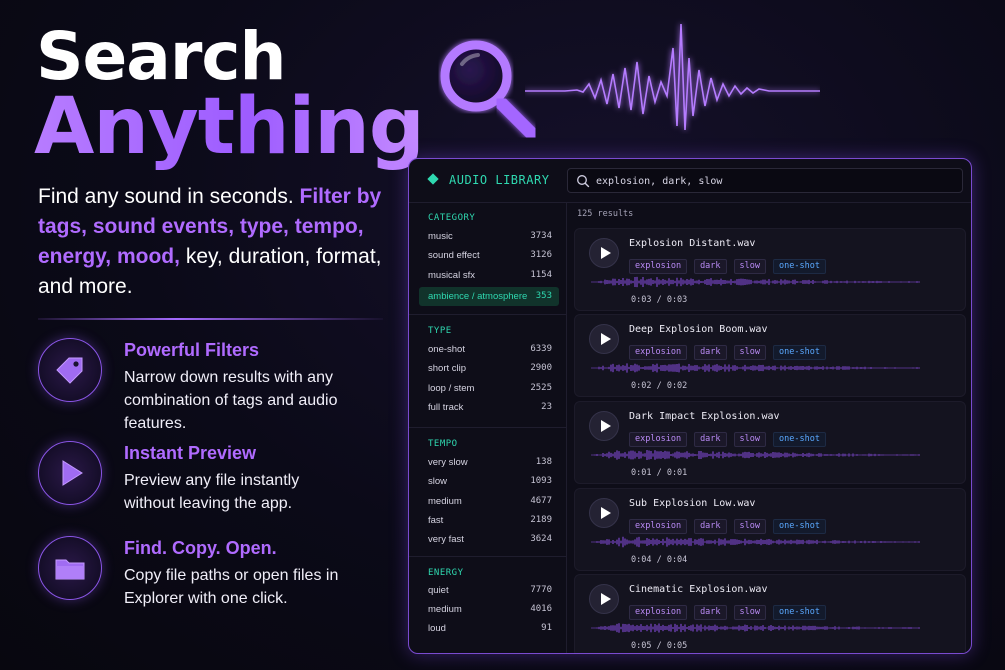  What do you see at coordinates (437, 628) in the screenshot?
I see `filter-label: loud` at bounding box center [437, 628].